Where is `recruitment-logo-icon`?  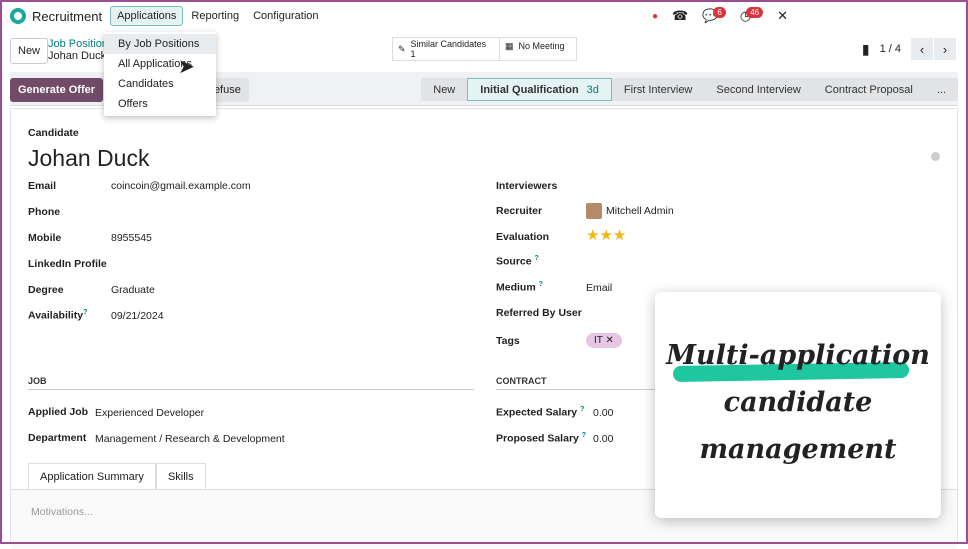 recruitment-logo-icon is located at coordinates (18, 16).